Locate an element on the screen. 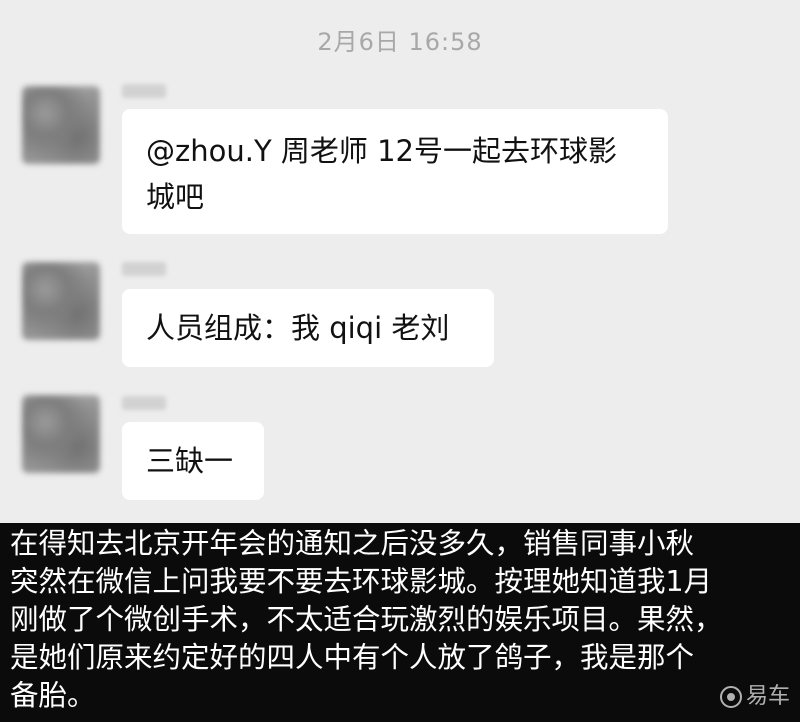 This screenshot has width=800, height=722. message-bubble: 三缺一 is located at coordinates (193, 461).